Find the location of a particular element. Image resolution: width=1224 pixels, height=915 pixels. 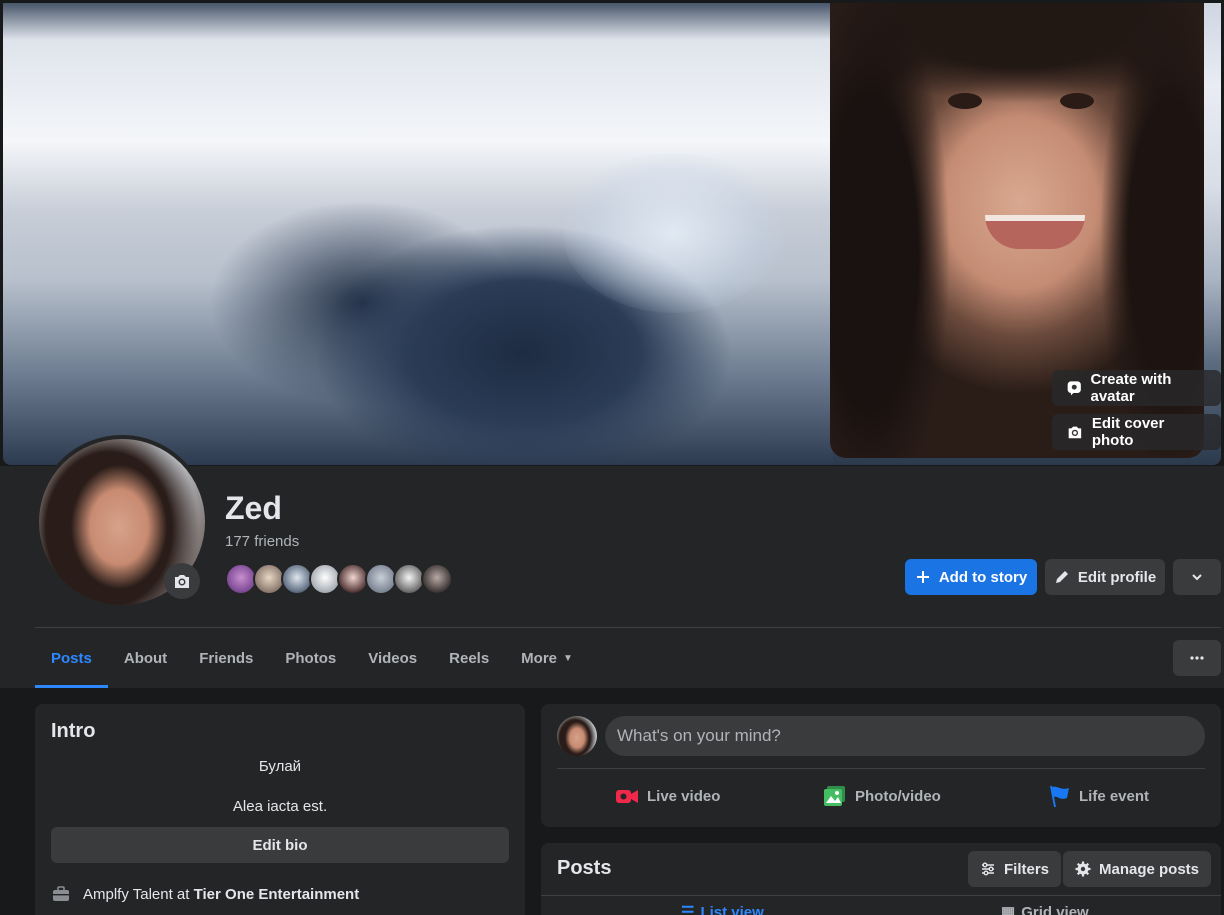

tab-more: More ▼ is located at coordinates (547, 658).